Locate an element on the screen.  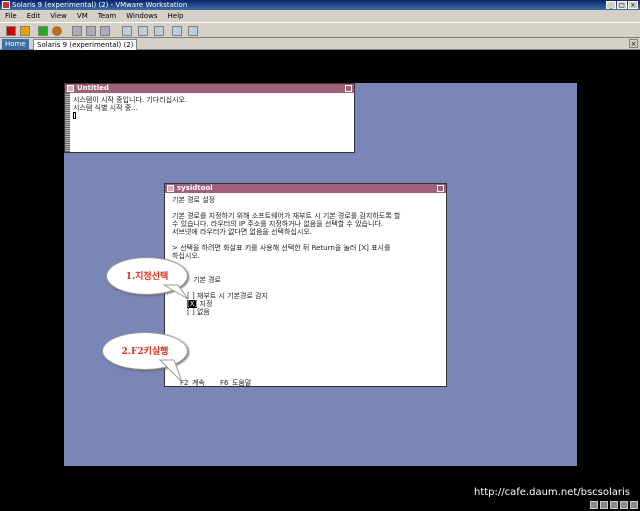
option-detect-default-route: [ ] 재부트 시 기본경로 감지 is located at coordinates (227, 296).